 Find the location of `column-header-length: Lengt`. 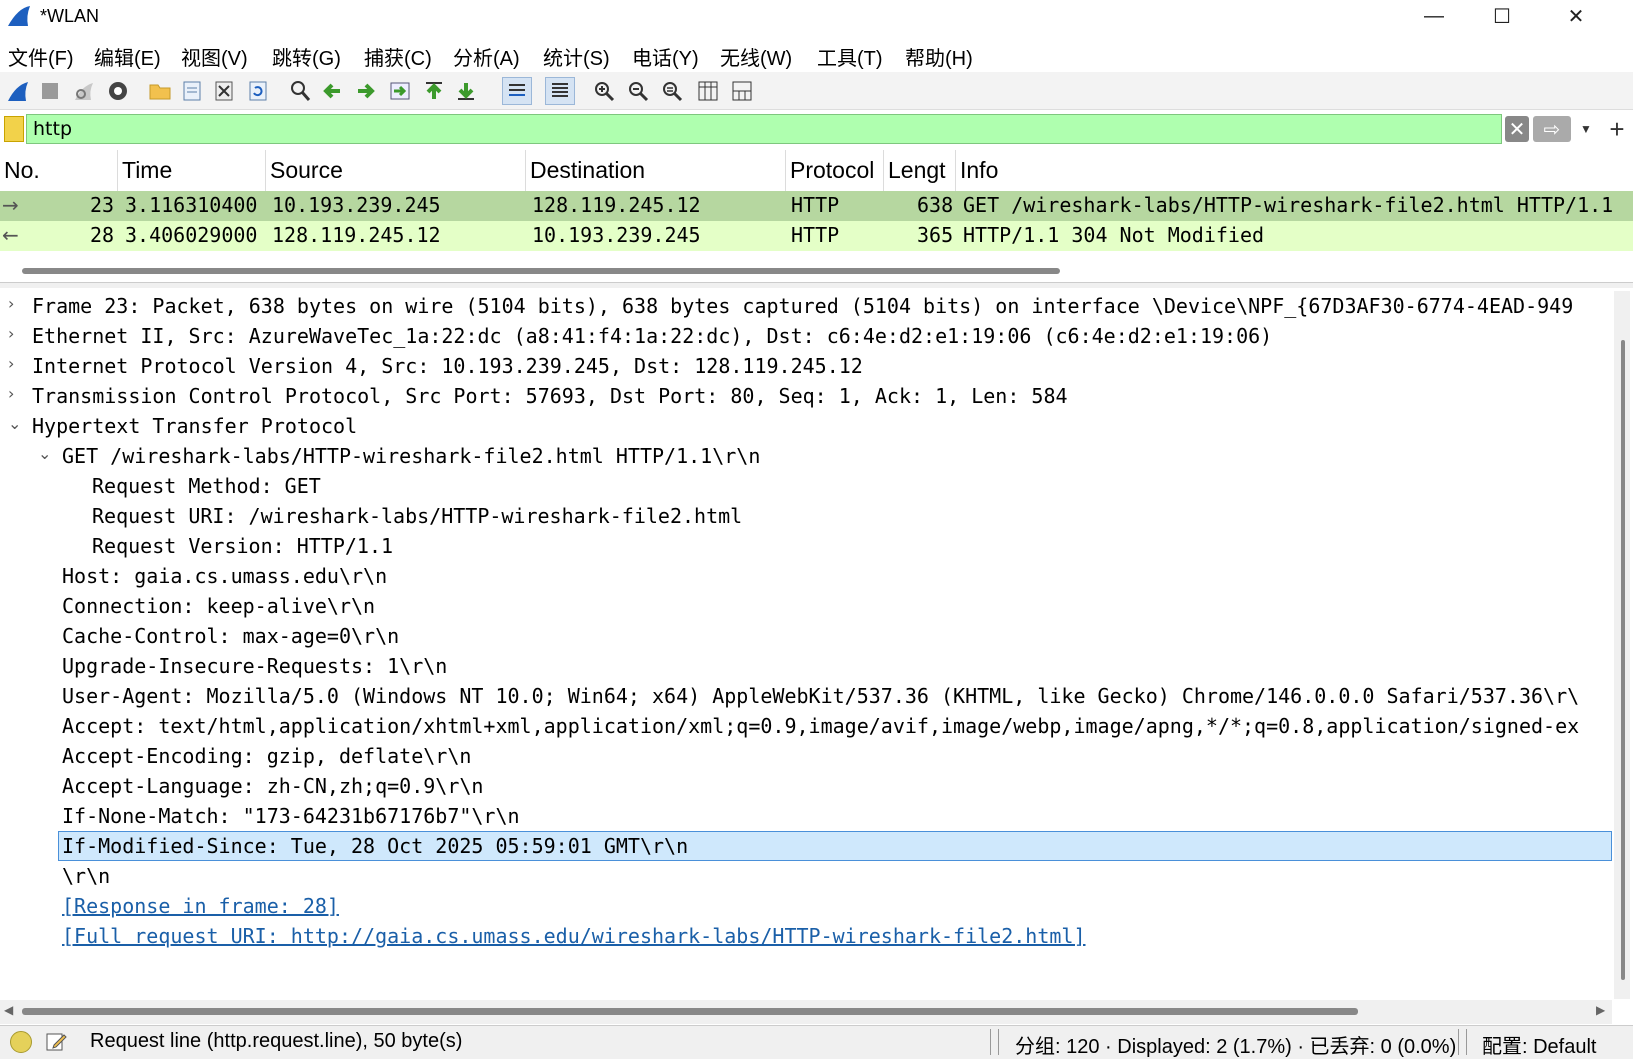

column-header-length: Lengt is located at coordinates (920, 171).